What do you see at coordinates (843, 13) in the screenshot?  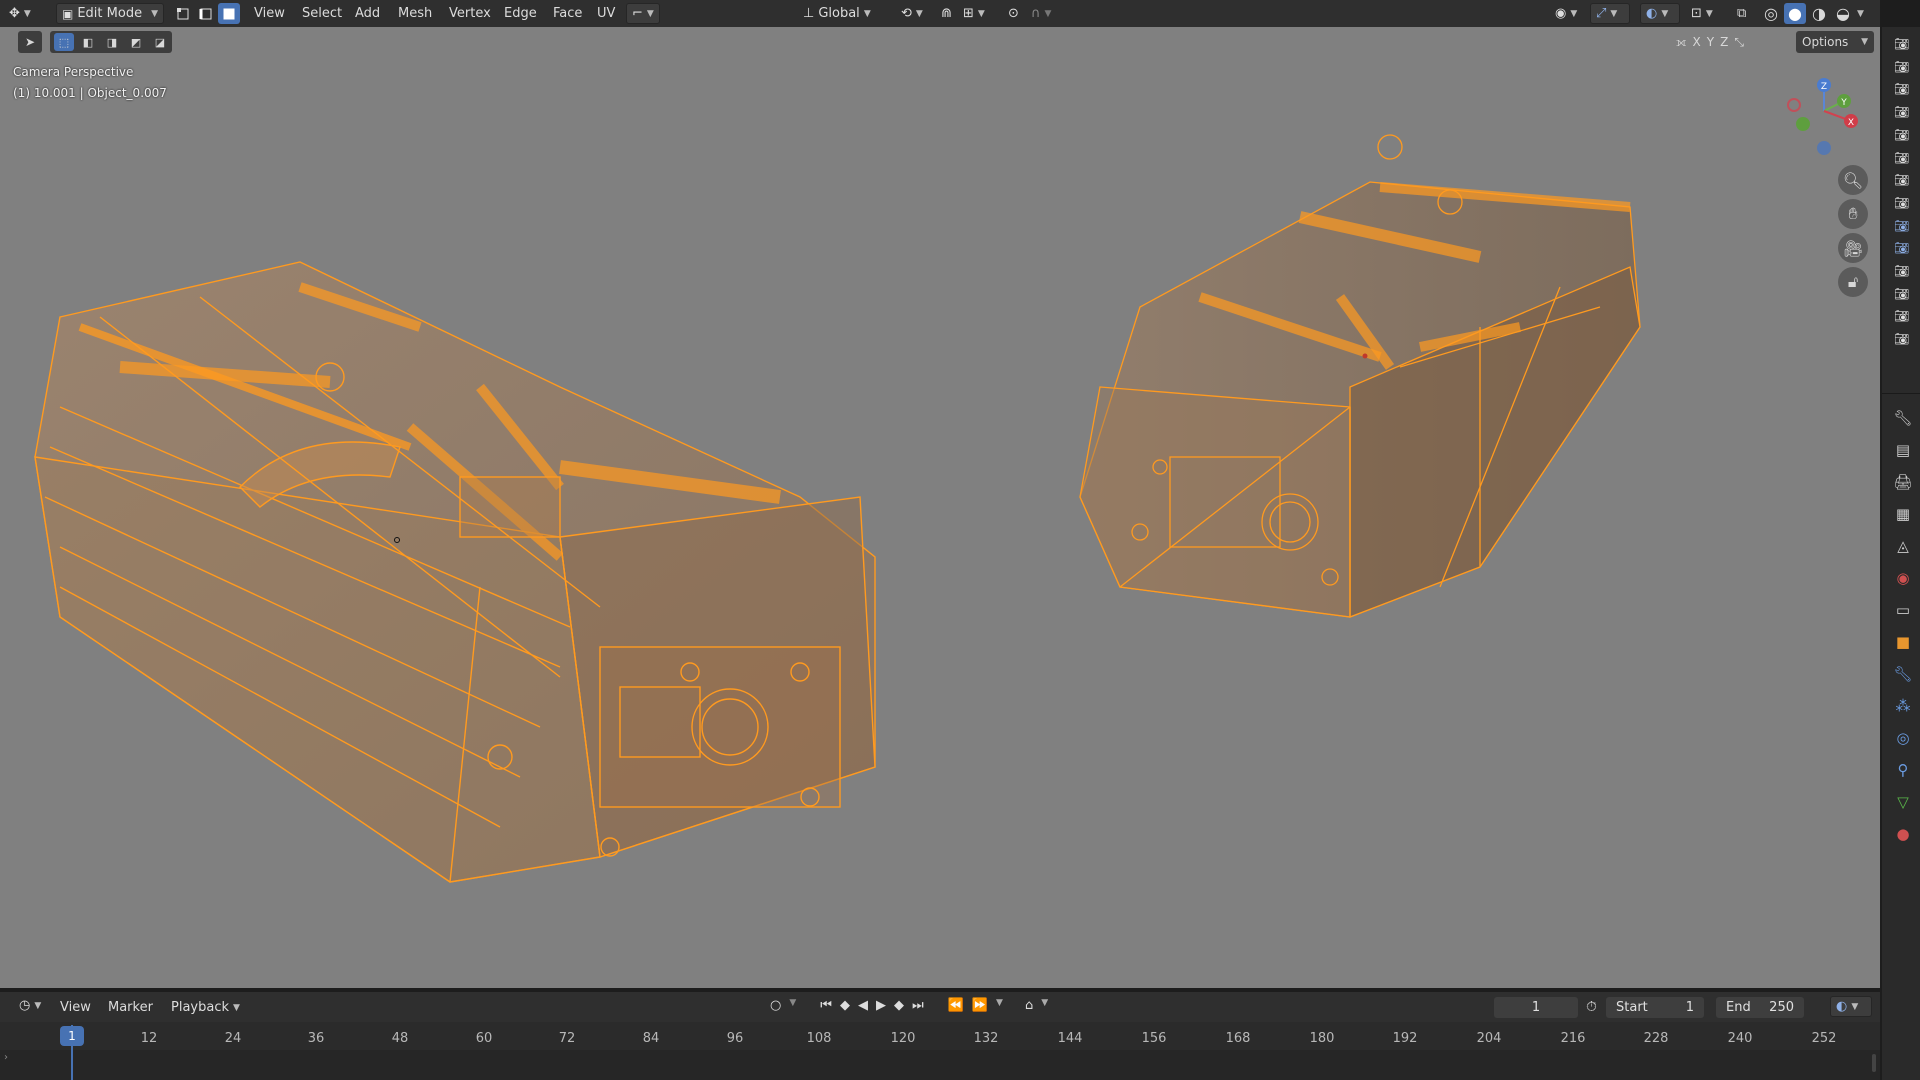 I see `transform-orientation-dropdown: ⊥ Global ▼` at bounding box center [843, 13].